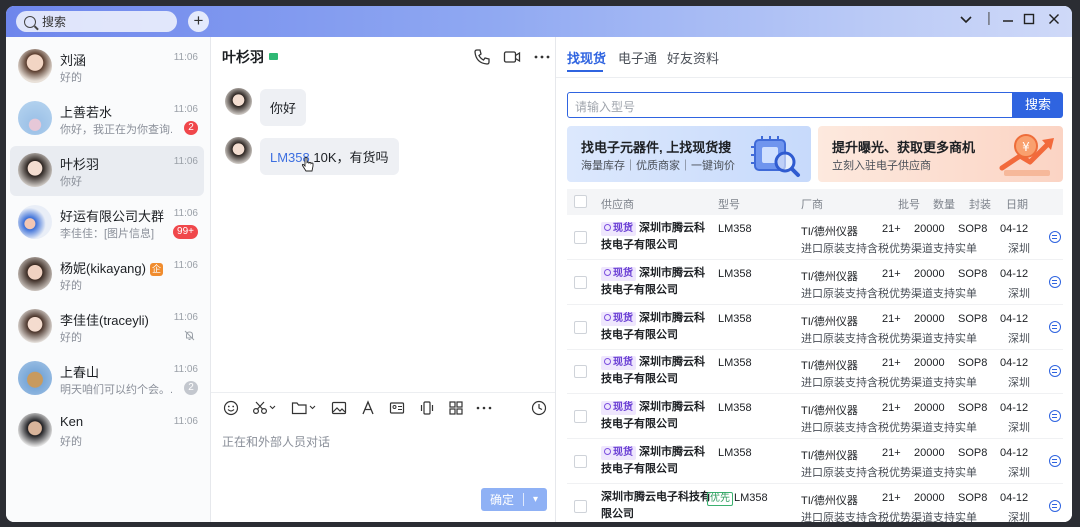 The height and width of the screenshot is (527, 1080). What do you see at coordinates (305, 408) in the screenshot?
I see `folder-icon` at bounding box center [305, 408].